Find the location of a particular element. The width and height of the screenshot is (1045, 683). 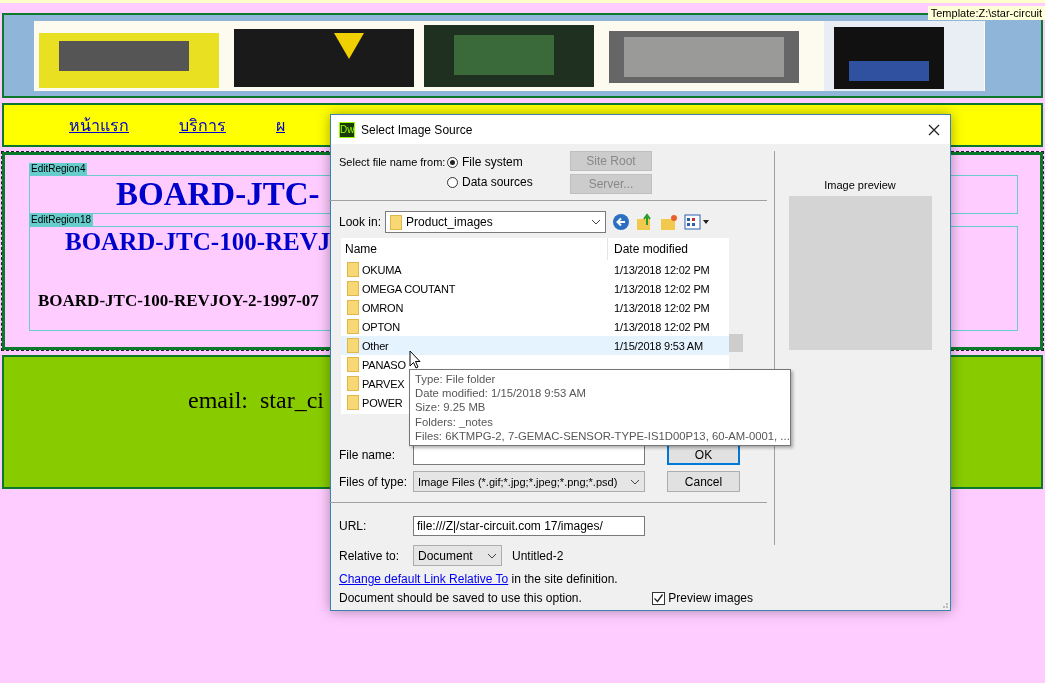

tooltip-line: Date modified: 1/15/2018 9:53 AM is located at coordinates (500, 393).